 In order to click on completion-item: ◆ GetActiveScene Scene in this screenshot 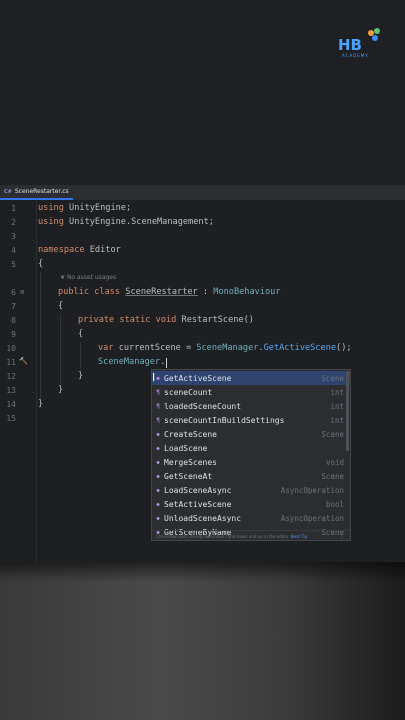, I will do `click(251, 378)`.